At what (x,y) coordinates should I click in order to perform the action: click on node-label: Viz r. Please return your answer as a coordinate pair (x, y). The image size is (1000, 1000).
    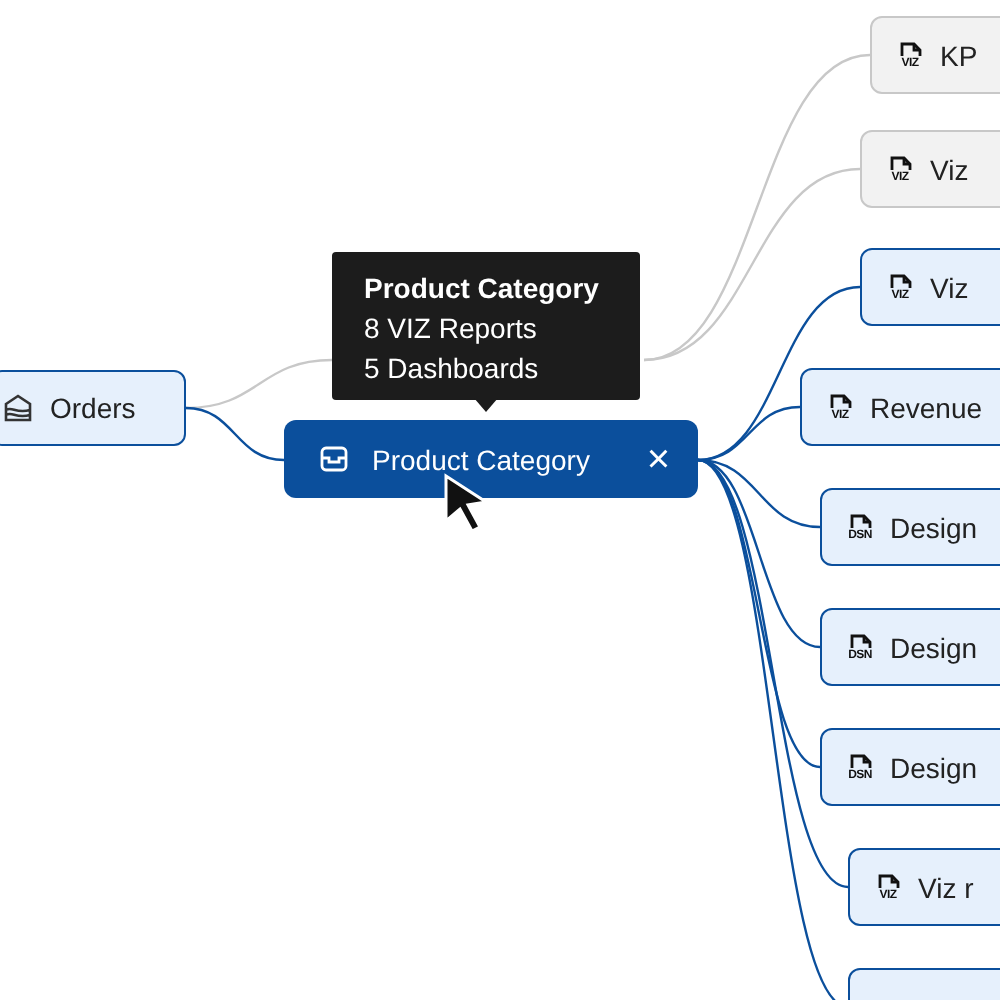
    Looking at the image, I should click on (946, 887).